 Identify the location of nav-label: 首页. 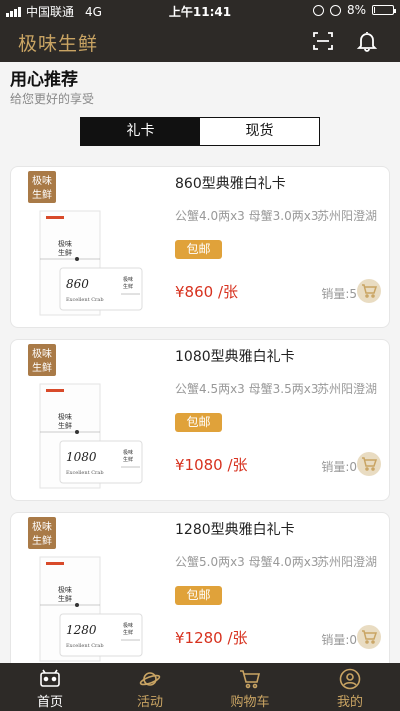
(49, 702).